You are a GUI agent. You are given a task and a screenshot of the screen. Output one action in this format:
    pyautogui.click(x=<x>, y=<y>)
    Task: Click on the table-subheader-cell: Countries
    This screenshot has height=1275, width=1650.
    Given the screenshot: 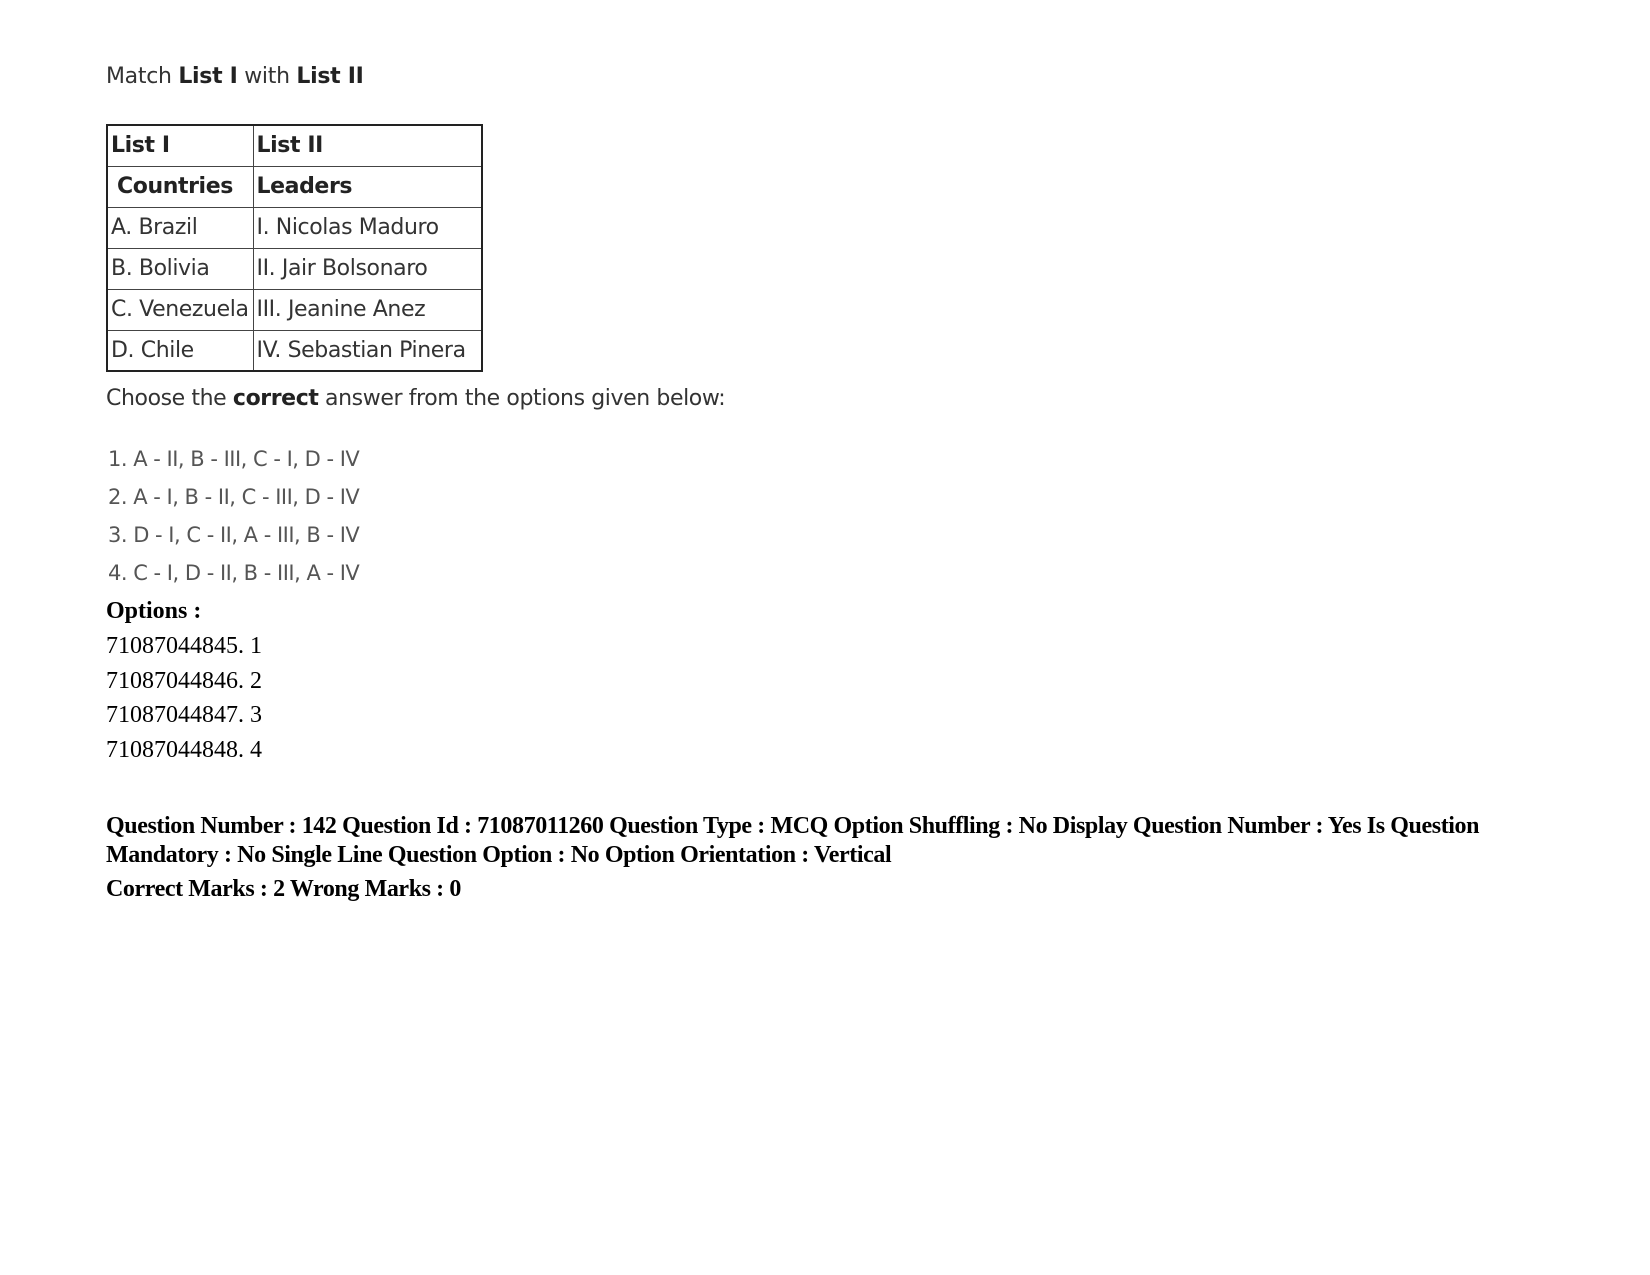 What is the action you would take?
    pyautogui.click(x=180, y=186)
    